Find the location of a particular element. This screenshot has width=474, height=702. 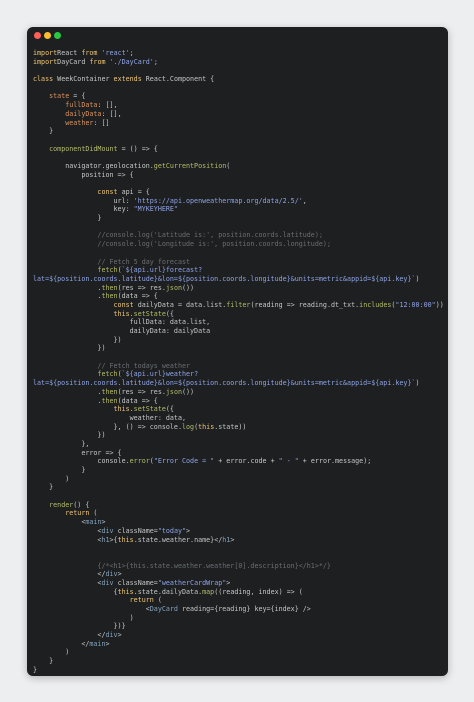

code-token: : [] is located at coordinates (101, 122).